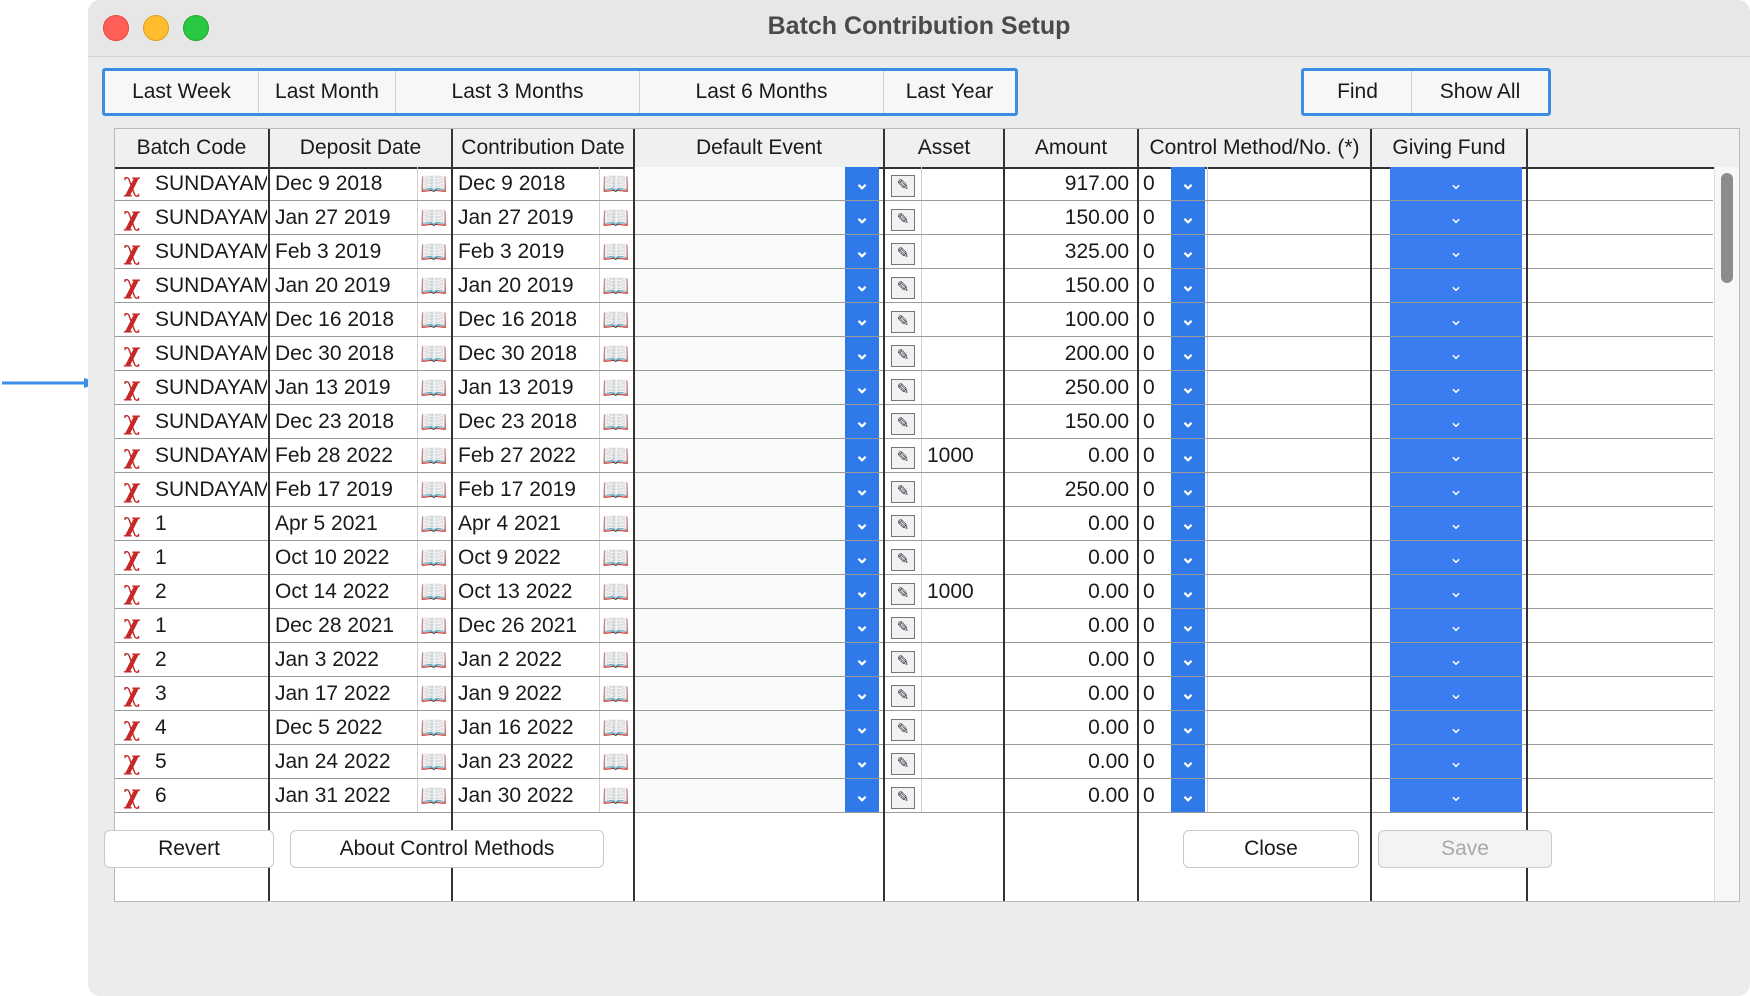 The image size is (1750, 996). I want to click on table-row: χ 1 Oct 10 2022 📖 Oct 9 2022 📖 ⌄ ✎ 0.00 0 ⌄ ⌄, so click(914, 558).